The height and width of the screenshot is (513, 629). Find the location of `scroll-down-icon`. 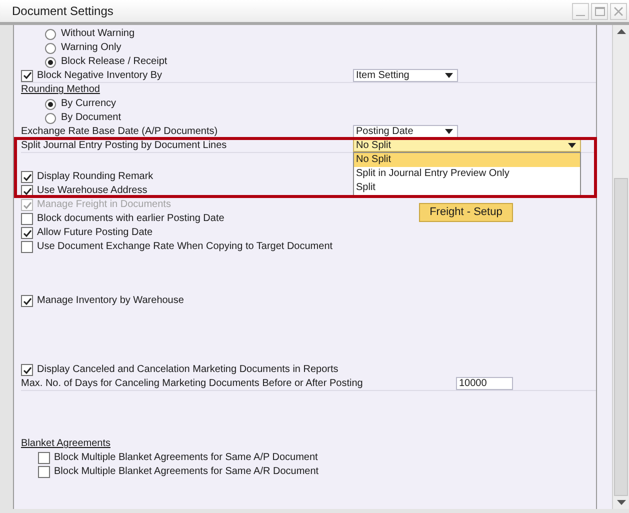

scroll-down-icon is located at coordinates (621, 502).